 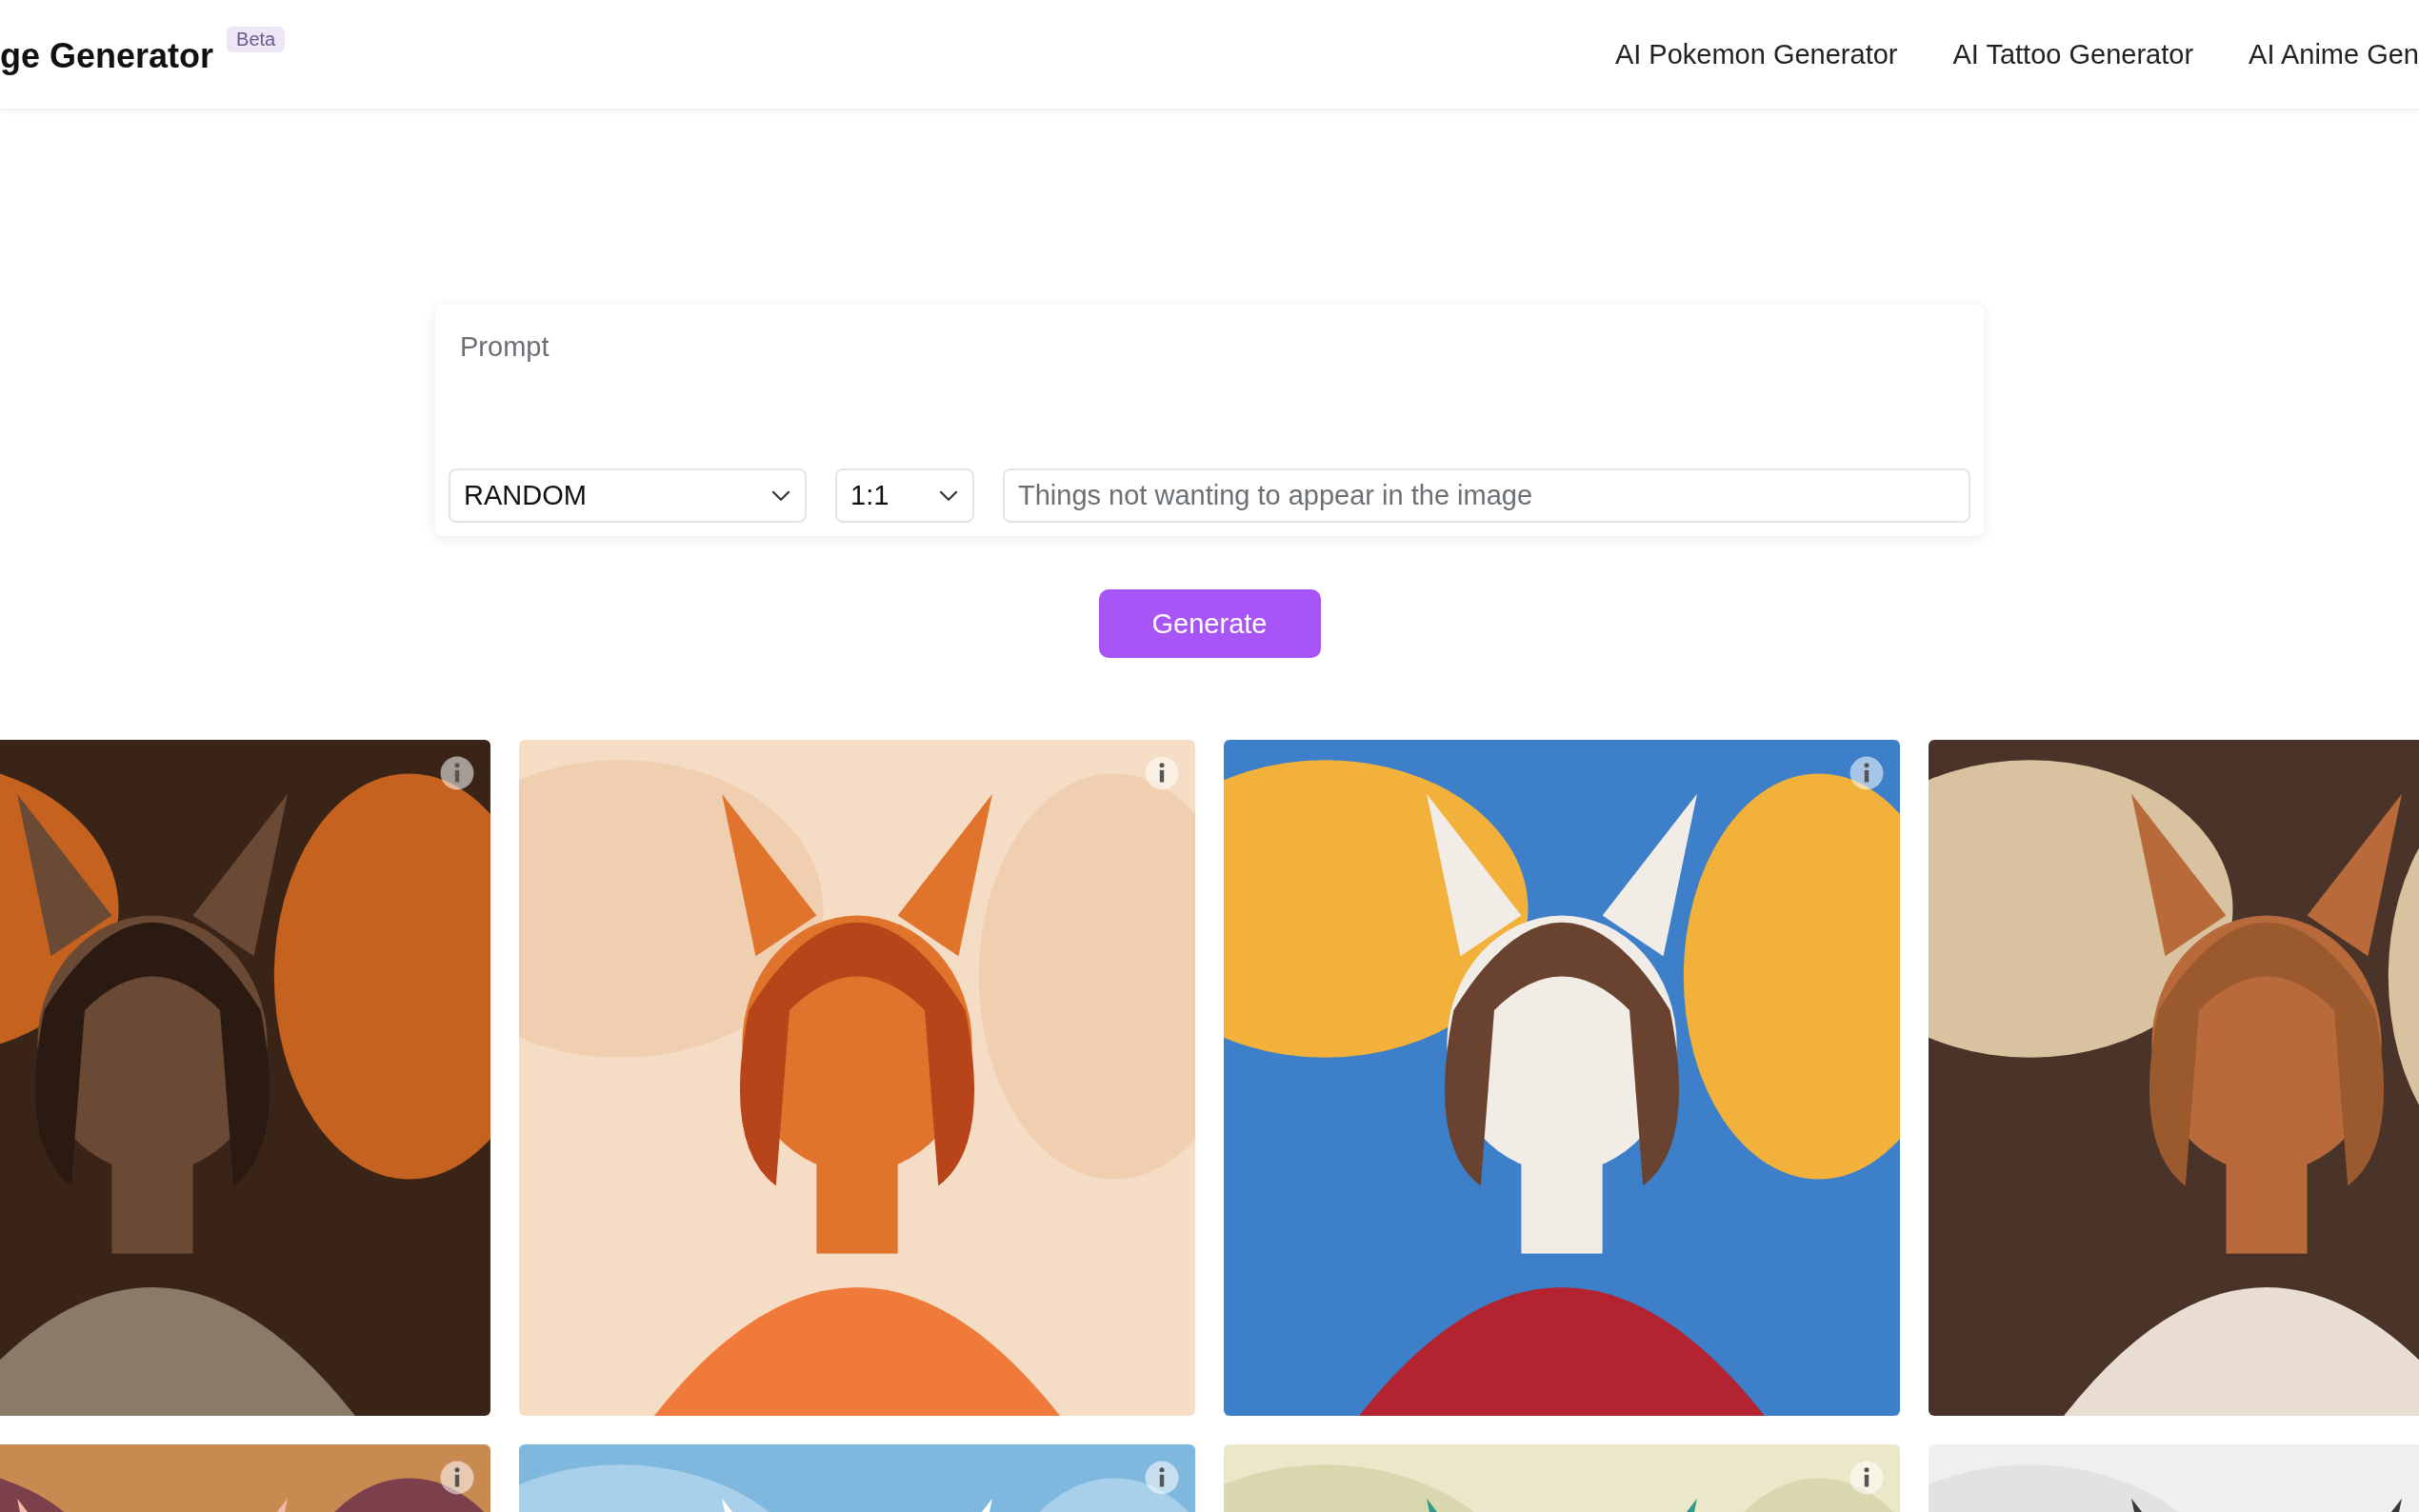 I want to click on nav-link: AI Tattoo Generator, so click(x=2073, y=54).